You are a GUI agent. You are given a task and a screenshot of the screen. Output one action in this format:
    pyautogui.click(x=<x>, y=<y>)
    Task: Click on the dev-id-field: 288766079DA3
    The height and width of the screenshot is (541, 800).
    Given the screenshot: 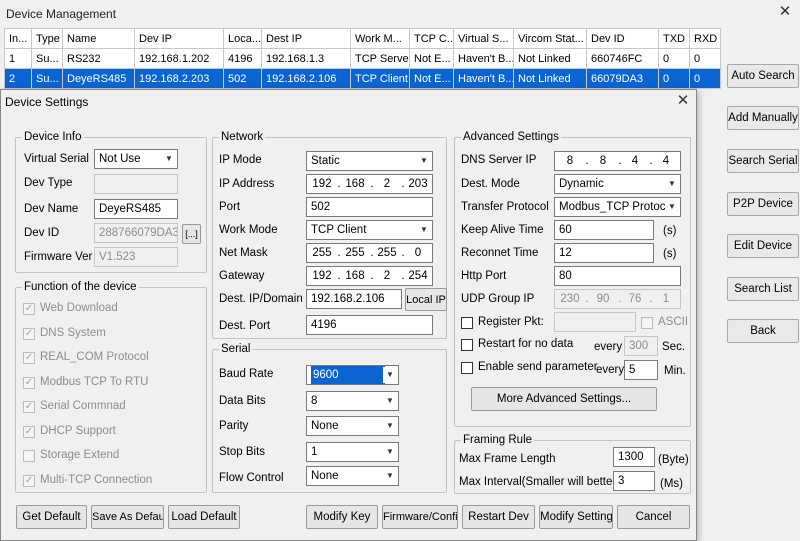 What is the action you would take?
    pyautogui.click(x=136, y=233)
    